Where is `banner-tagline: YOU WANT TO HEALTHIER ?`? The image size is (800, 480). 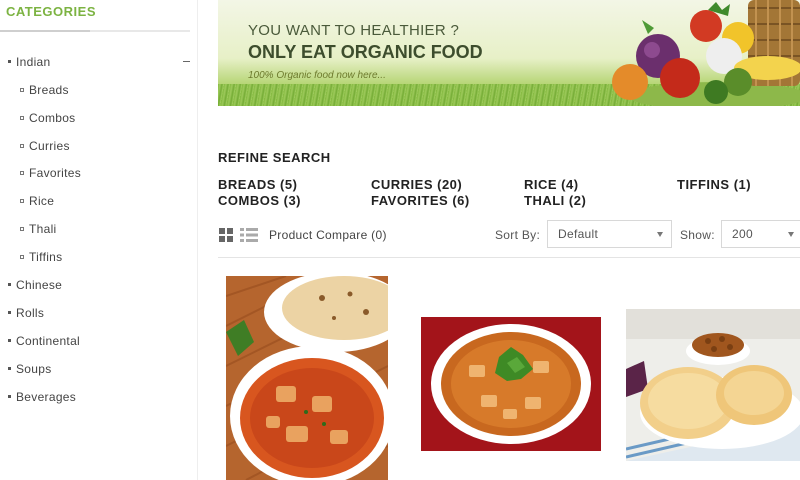
banner-tagline: YOU WANT TO HEALTHIER ? is located at coordinates (354, 30).